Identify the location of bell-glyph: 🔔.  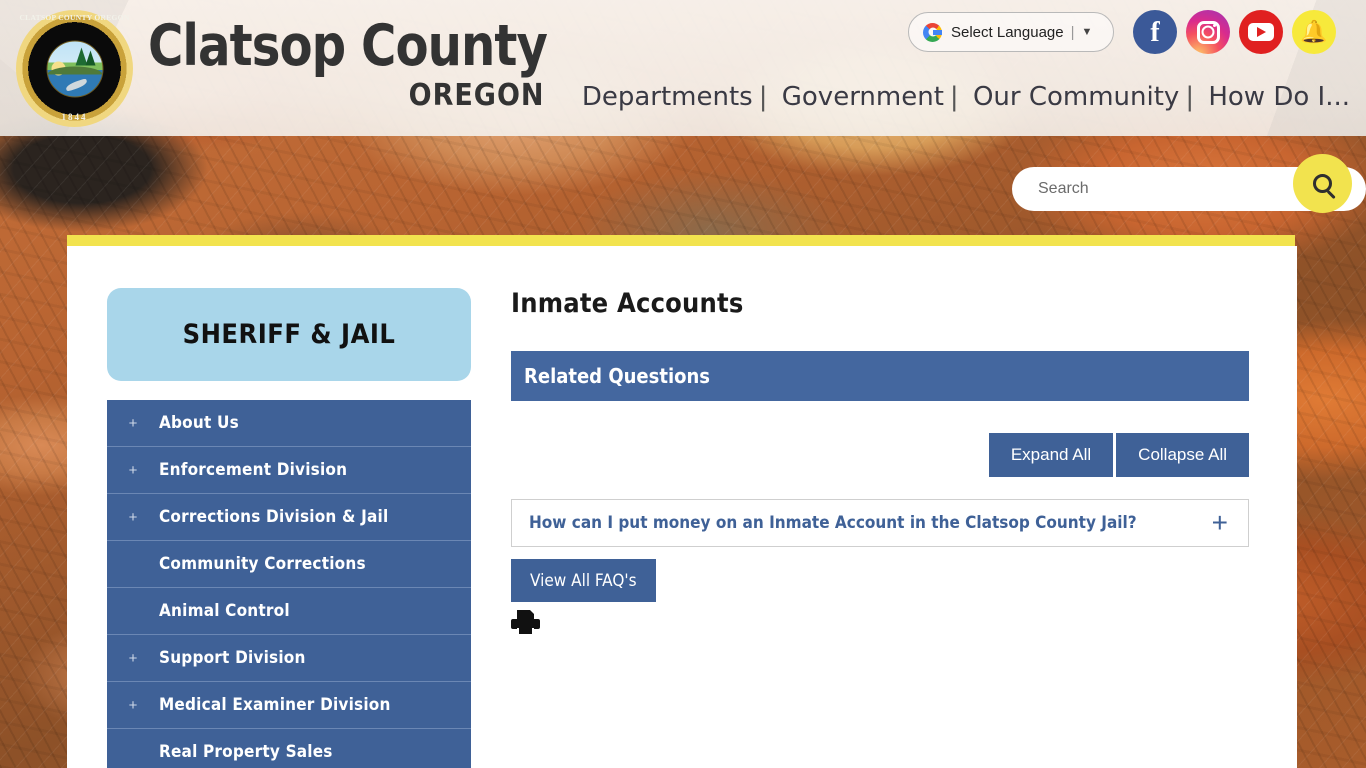
(1314, 31).